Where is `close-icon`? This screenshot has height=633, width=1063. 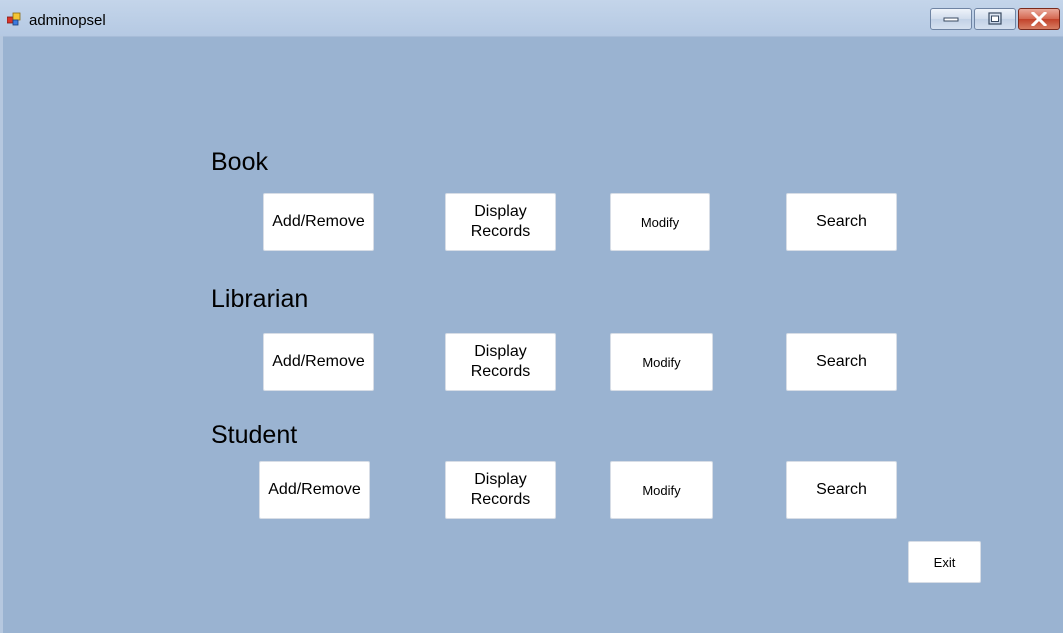 close-icon is located at coordinates (1039, 19).